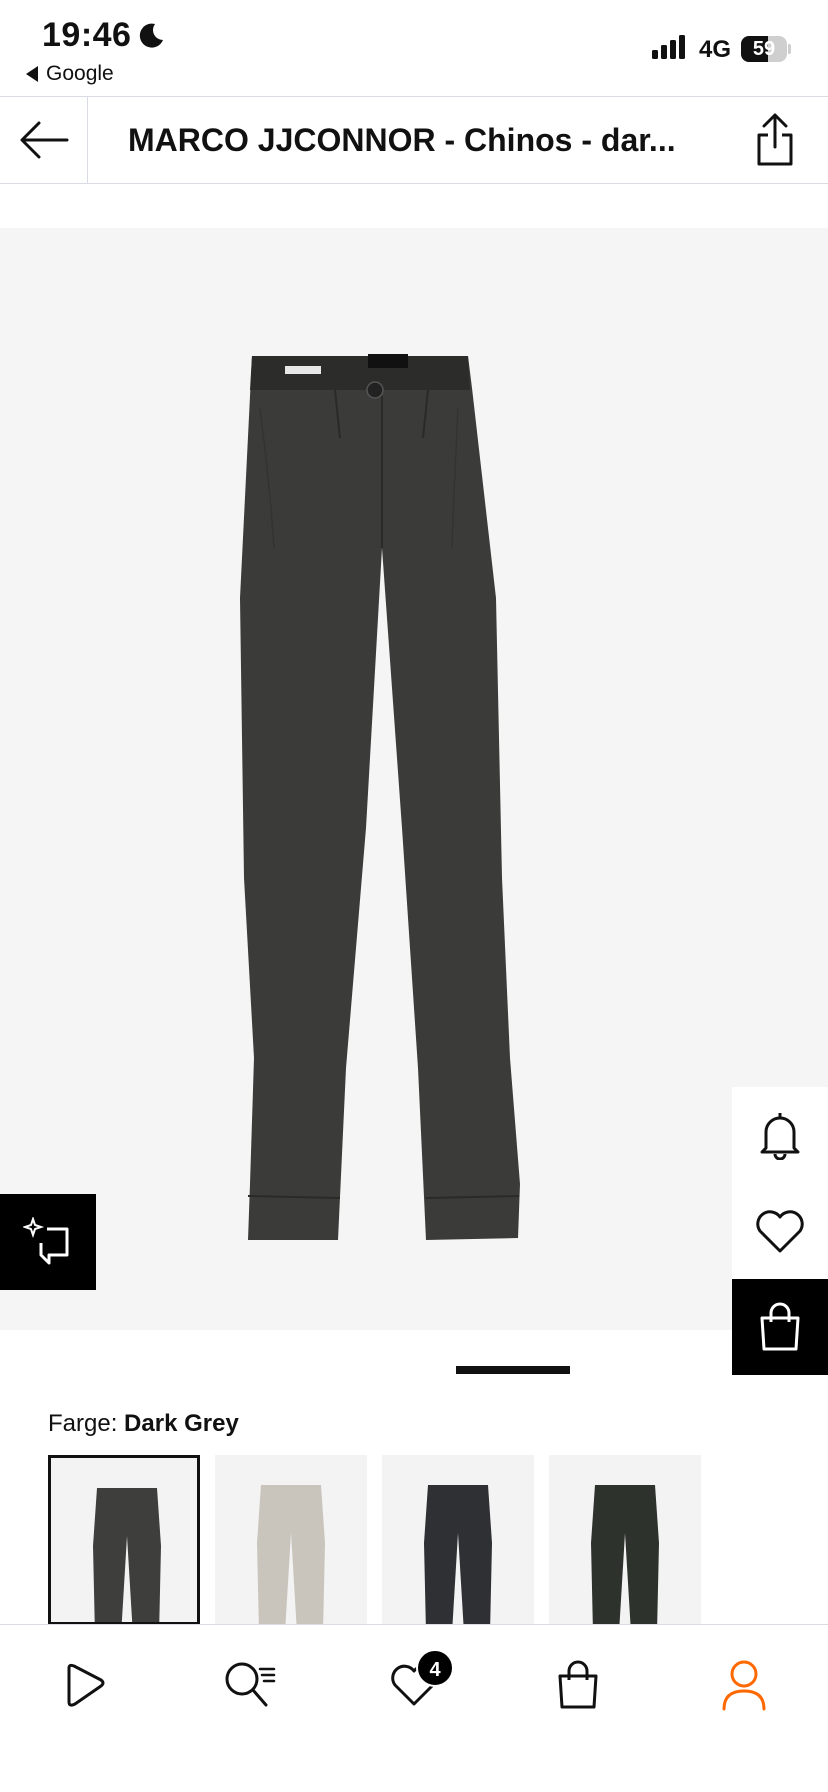 This screenshot has width=828, height=1792. I want to click on signal-icon, so click(668, 47).